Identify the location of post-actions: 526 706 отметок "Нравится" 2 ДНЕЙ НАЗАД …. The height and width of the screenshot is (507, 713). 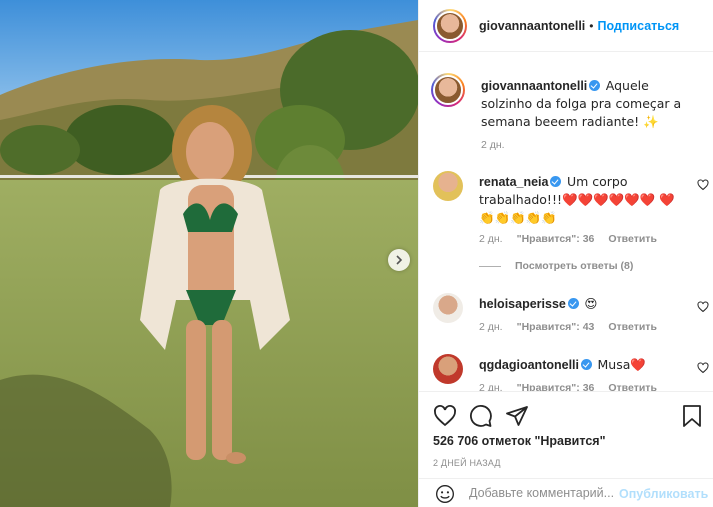
(566, 449).